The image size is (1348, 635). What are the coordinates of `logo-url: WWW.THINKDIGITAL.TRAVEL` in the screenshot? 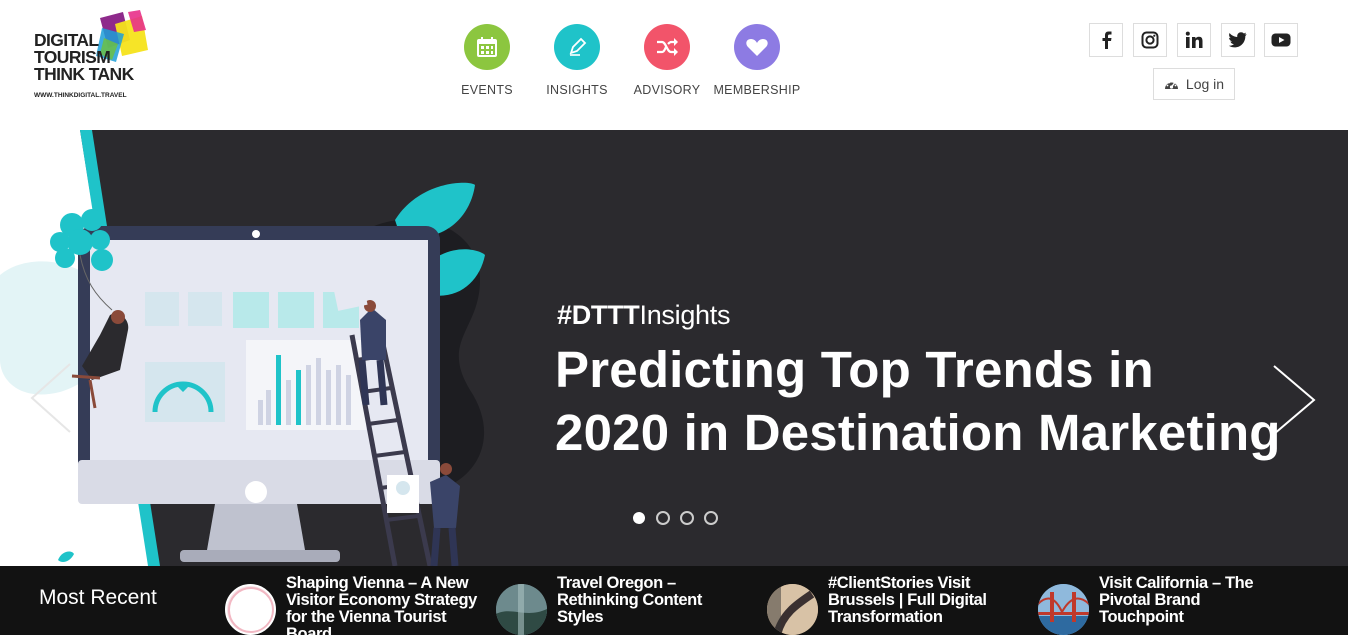 It's located at (80, 95).